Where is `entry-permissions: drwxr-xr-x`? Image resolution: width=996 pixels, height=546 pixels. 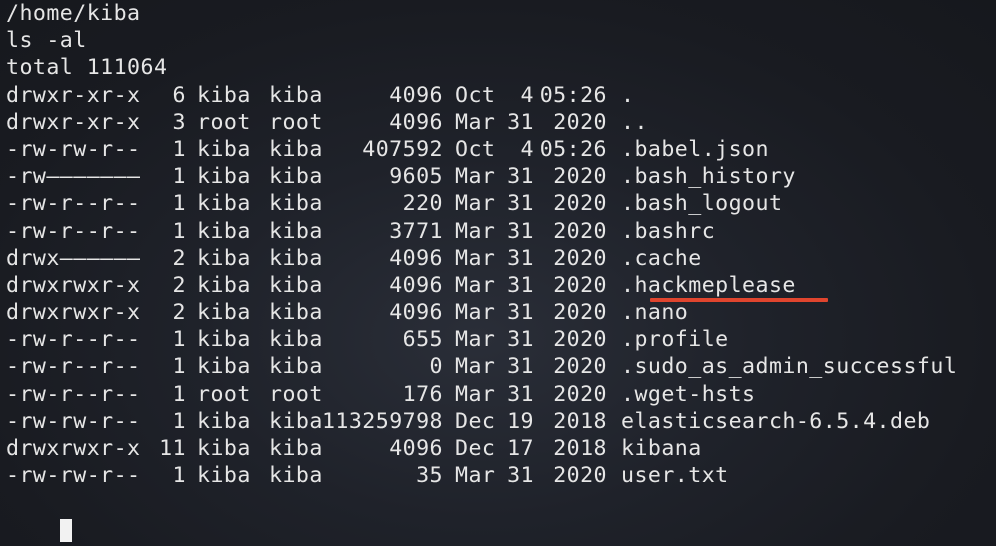 entry-permissions: drwxr-xr-x is located at coordinates (73, 95).